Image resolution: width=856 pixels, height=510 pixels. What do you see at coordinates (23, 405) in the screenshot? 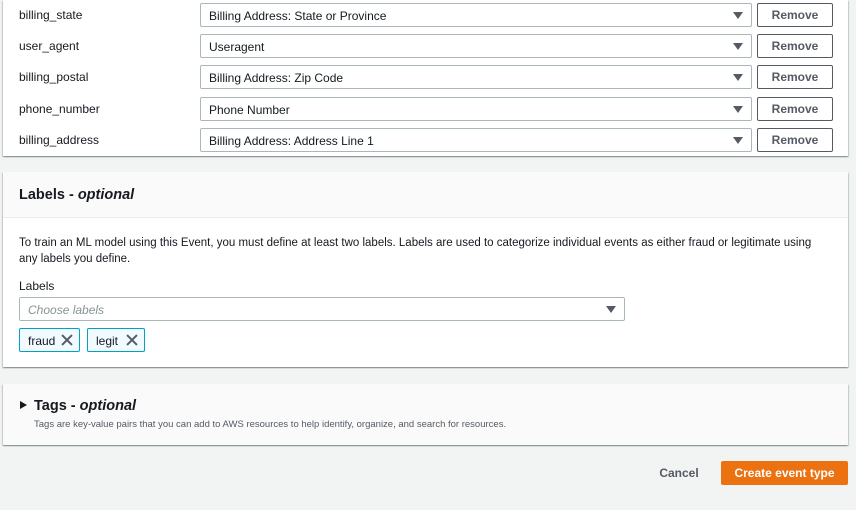
I see `expand-triangle-icon` at bounding box center [23, 405].